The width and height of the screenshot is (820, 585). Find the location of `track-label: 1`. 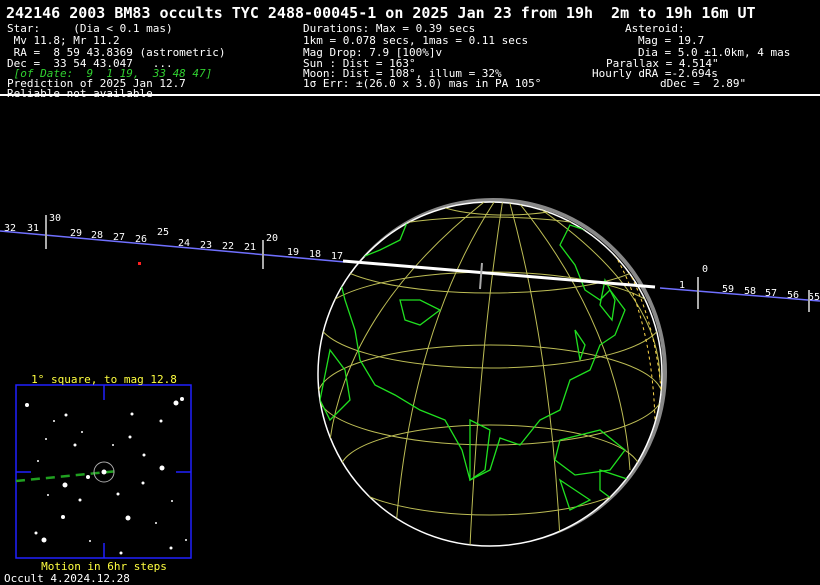

track-label: 1 is located at coordinates (682, 285).